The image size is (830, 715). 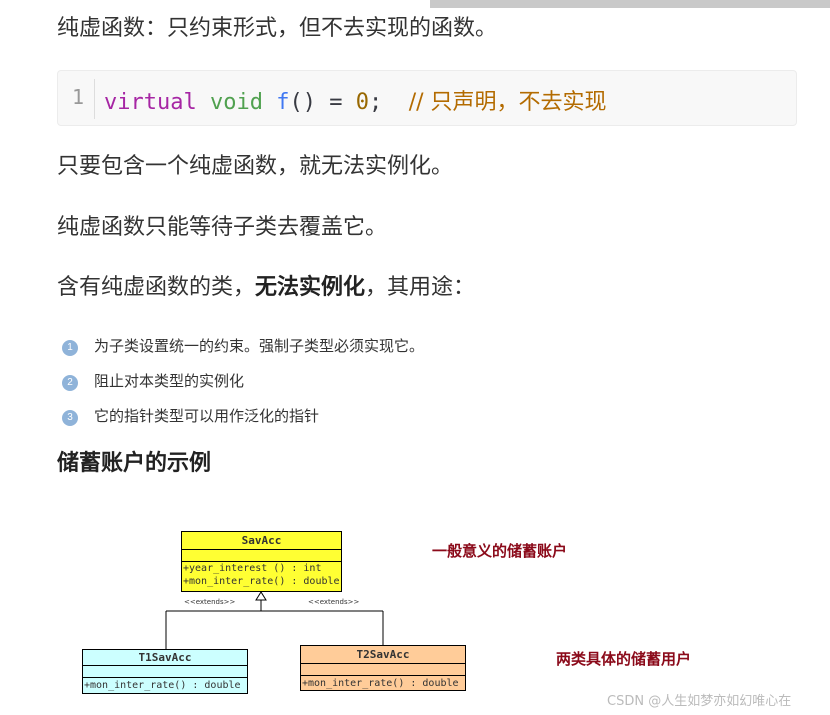 What do you see at coordinates (207, 416) in the screenshot?
I see `list-item-text: 它的指针类型可以用作泛化的指针` at bounding box center [207, 416].